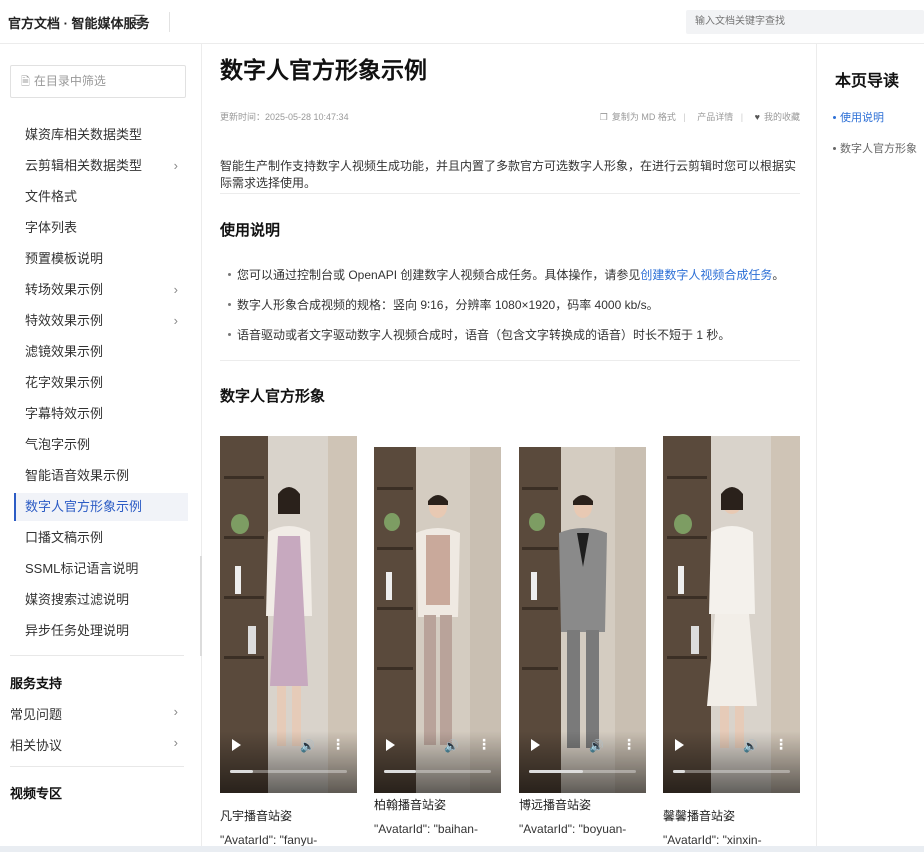 Image resolution: width=924 pixels, height=852 pixels. Describe the element at coordinates (51, 196) in the screenshot. I see `sidebar-item-label: 文件格式` at that location.